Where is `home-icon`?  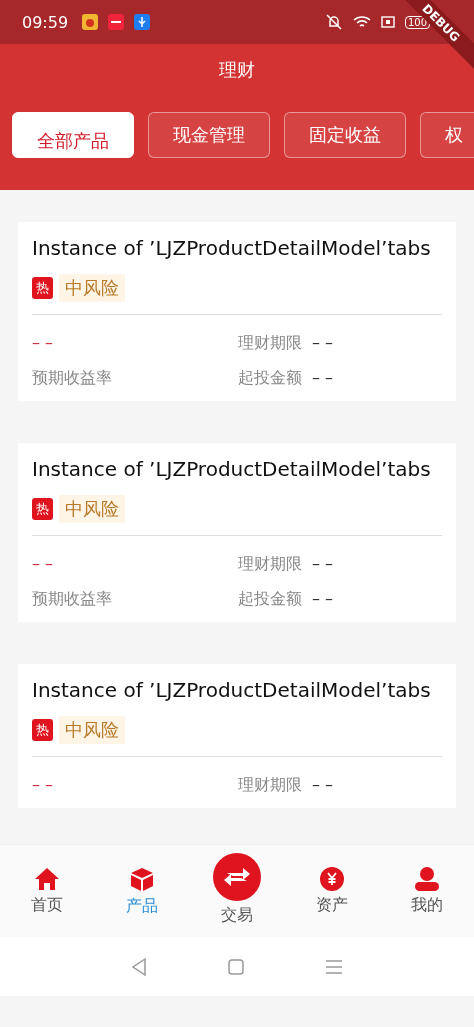
home-icon is located at coordinates (47, 879).